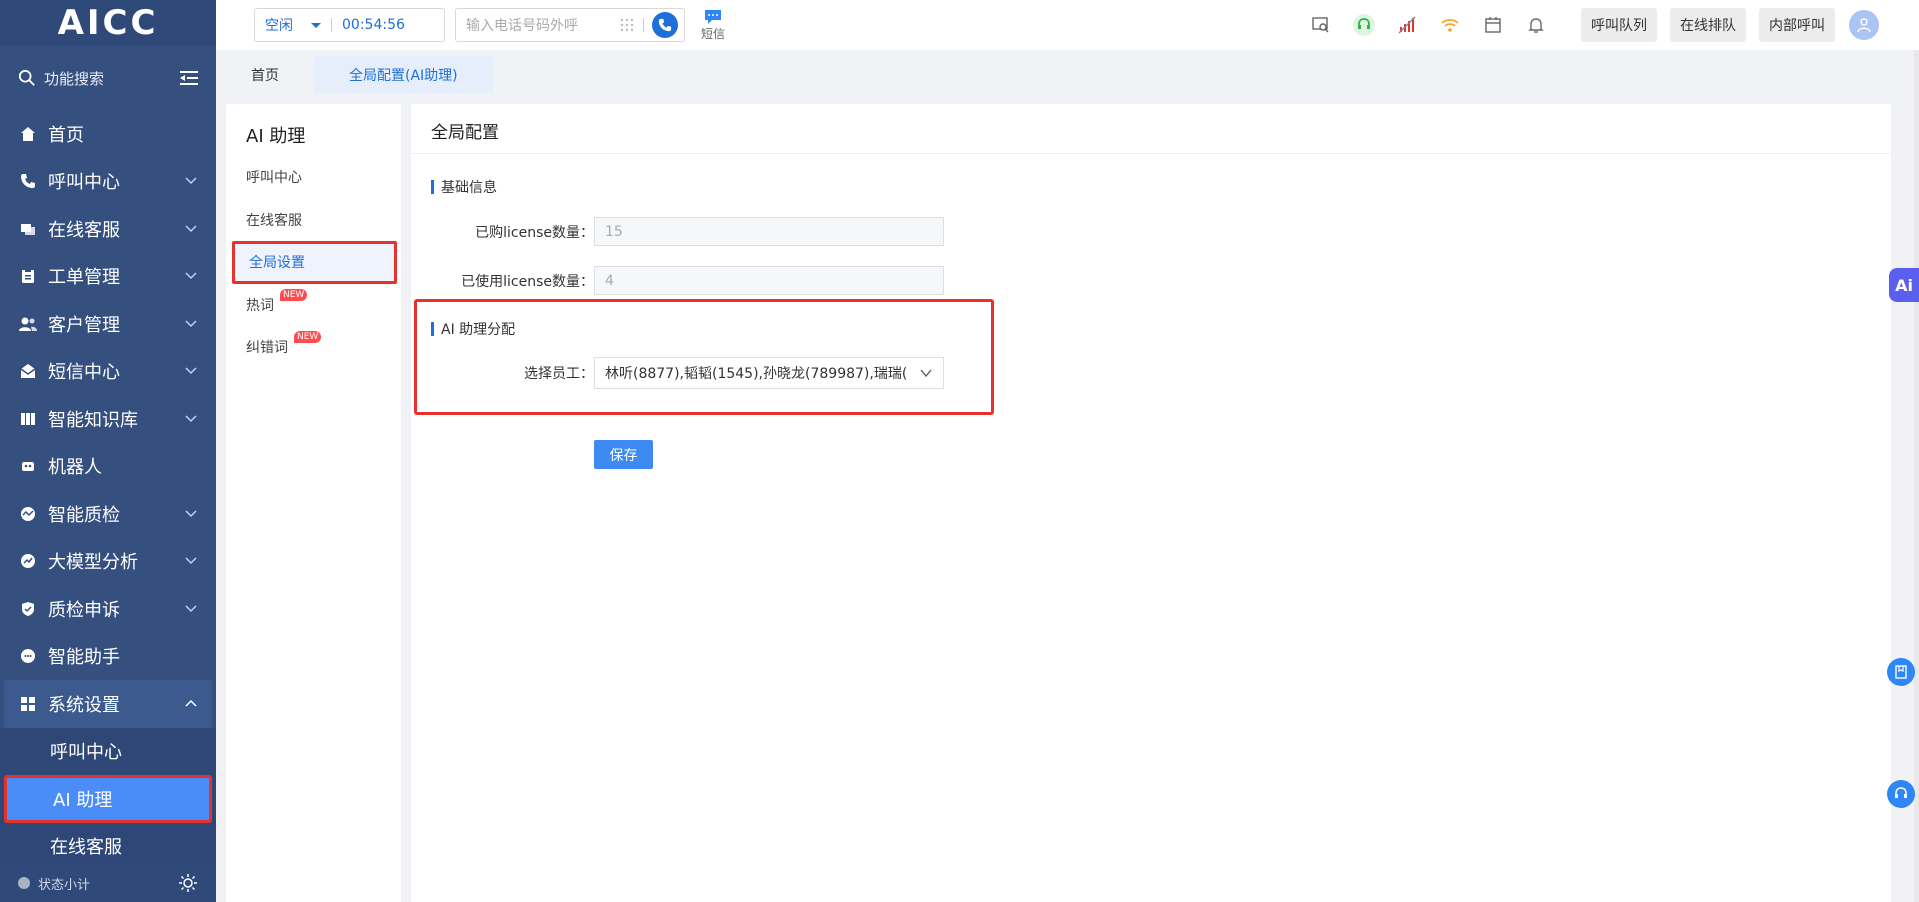 The height and width of the screenshot is (902, 1919). What do you see at coordinates (1901, 672) in the screenshot?
I see `bookmark-float-button` at bounding box center [1901, 672].